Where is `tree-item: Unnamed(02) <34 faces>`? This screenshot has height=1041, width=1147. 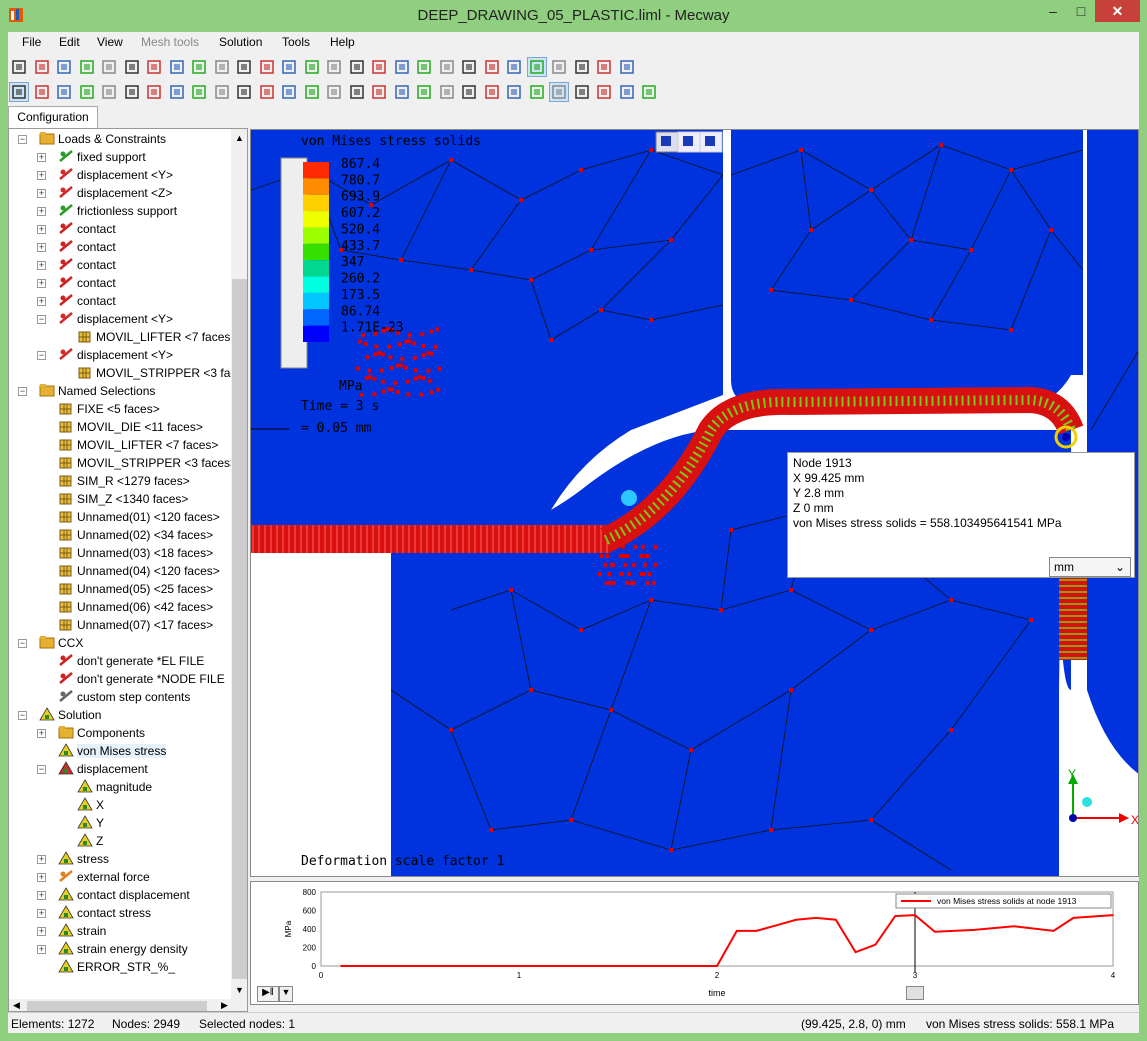 tree-item: Unnamed(02) <34 faces> is located at coordinates (135, 535).